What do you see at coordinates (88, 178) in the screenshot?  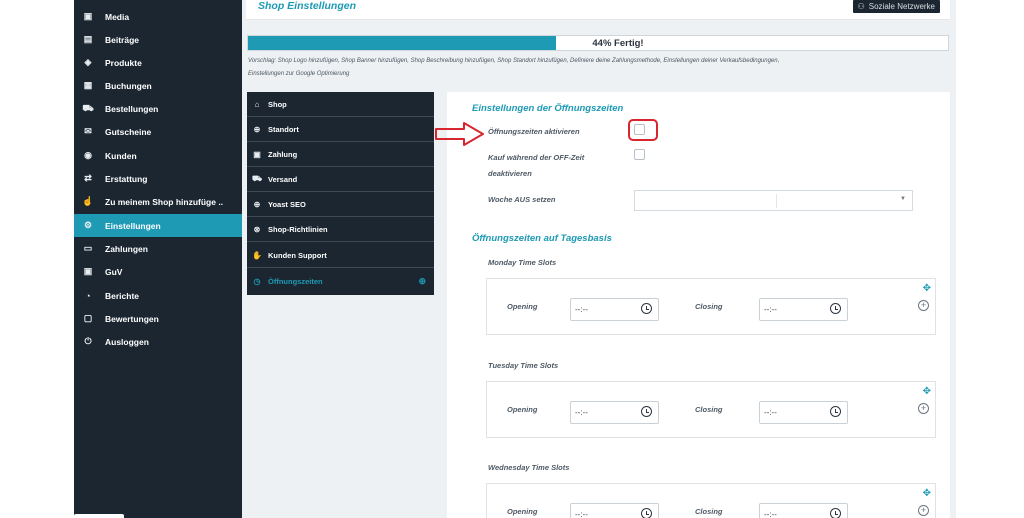 I see `refund-icon: ⇄` at bounding box center [88, 178].